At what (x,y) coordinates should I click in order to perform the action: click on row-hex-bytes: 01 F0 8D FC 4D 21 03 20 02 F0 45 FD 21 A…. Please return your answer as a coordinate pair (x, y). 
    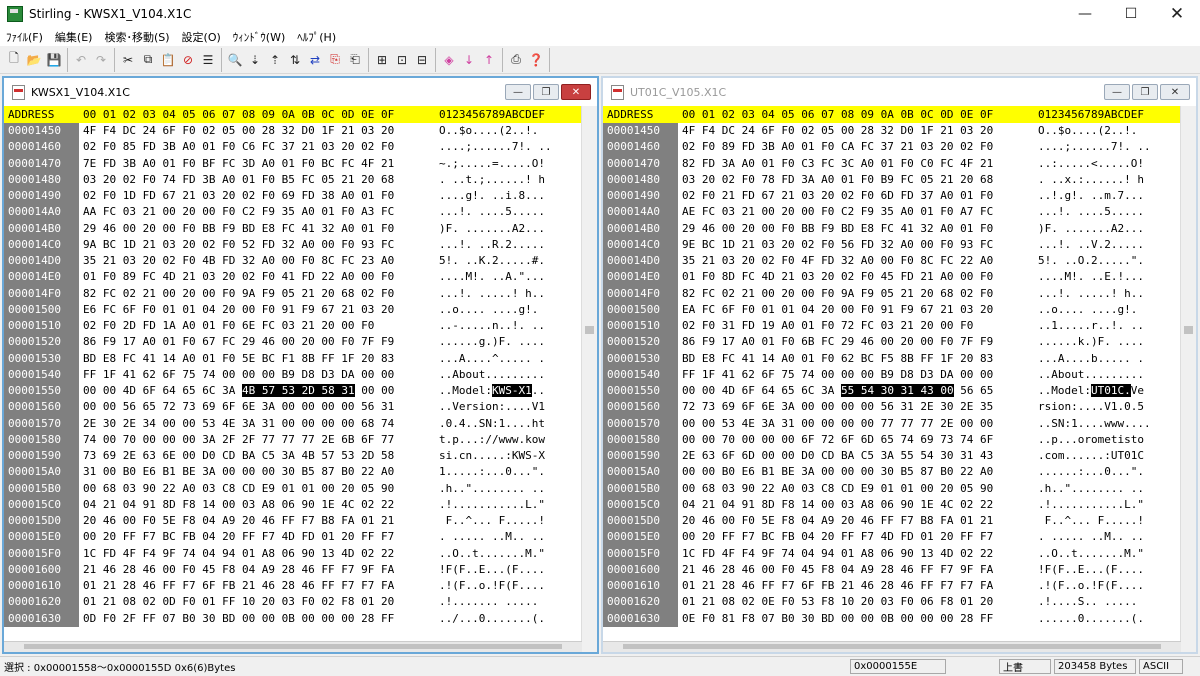
    Looking at the image, I should click on (857, 277).